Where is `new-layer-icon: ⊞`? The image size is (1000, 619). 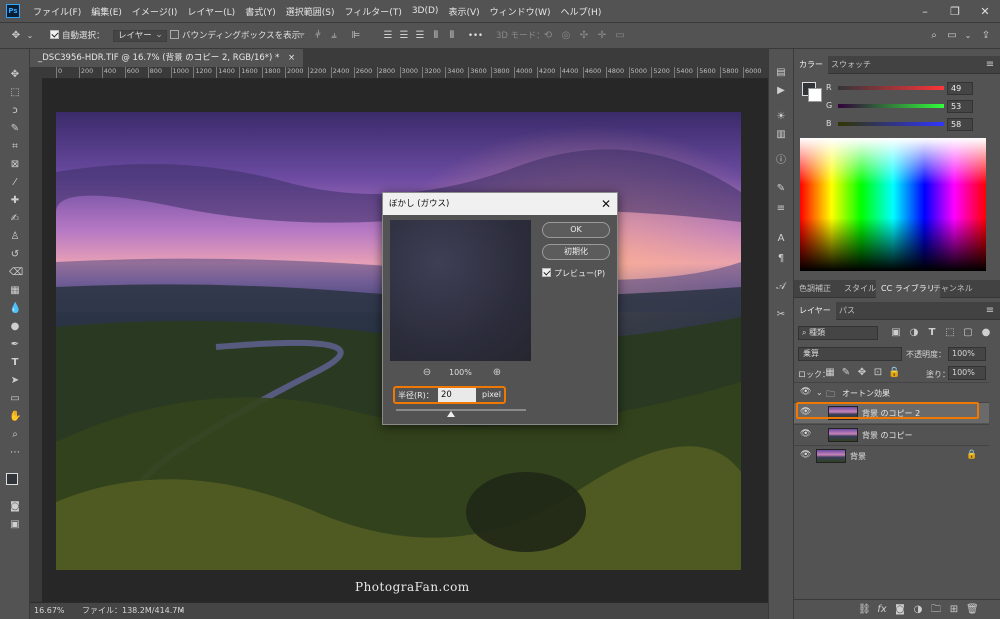 new-layer-icon: ⊞ is located at coordinates (954, 610).